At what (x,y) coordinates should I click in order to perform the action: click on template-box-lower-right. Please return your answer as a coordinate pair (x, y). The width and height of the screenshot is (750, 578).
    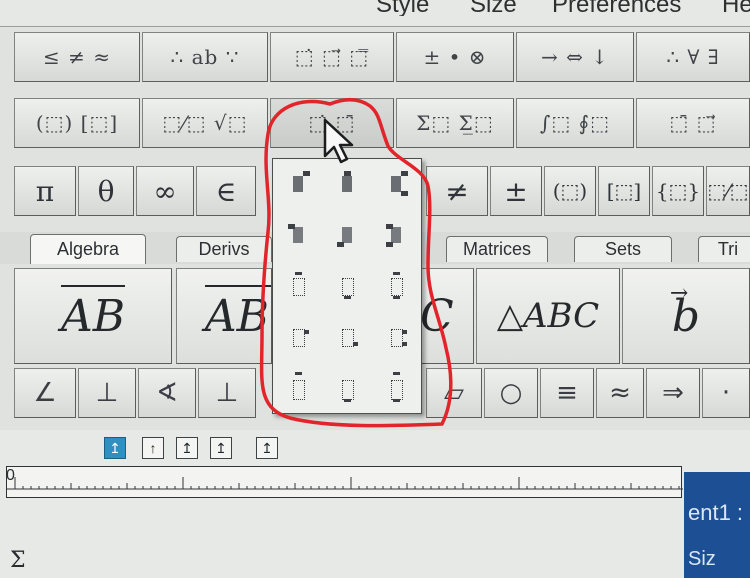
    Looking at the image, I should click on (297, 336).